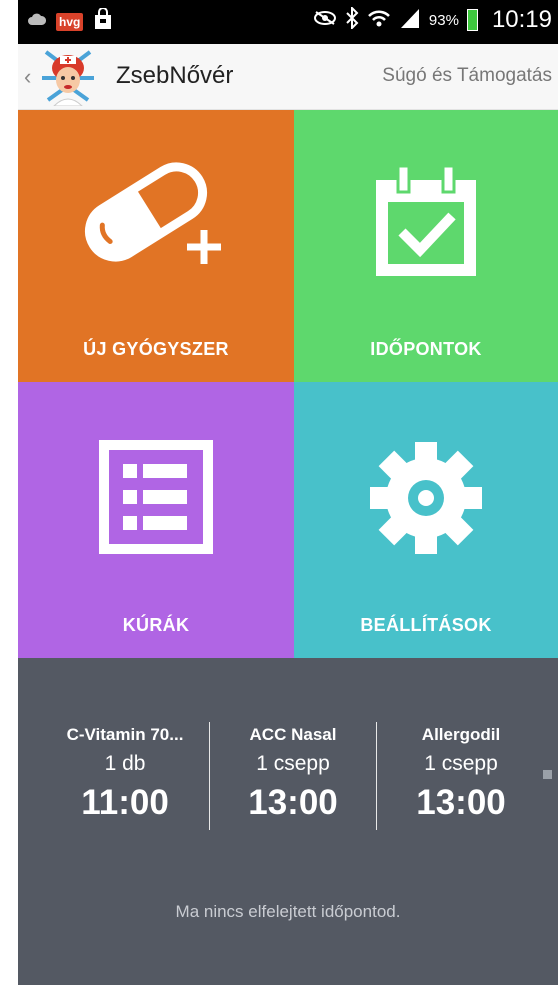  What do you see at coordinates (426, 222) in the screenshot?
I see `calendar-check-icon` at bounding box center [426, 222].